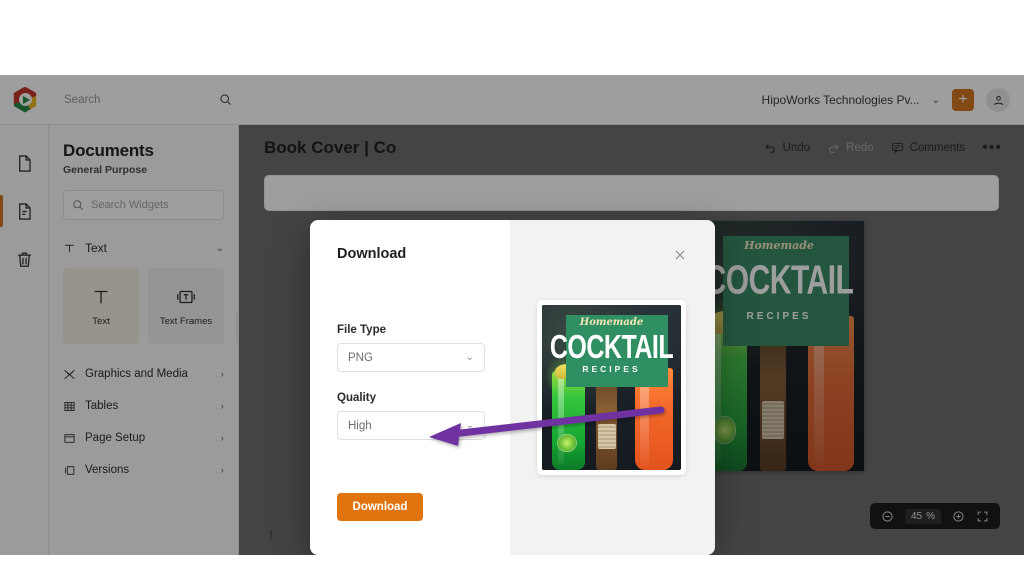 The height and width of the screenshot is (576, 1024). What do you see at coordinates (101, 321) in the screenshot?
I see `widget-card-text-label: Text` at bounding box center [101, 321].